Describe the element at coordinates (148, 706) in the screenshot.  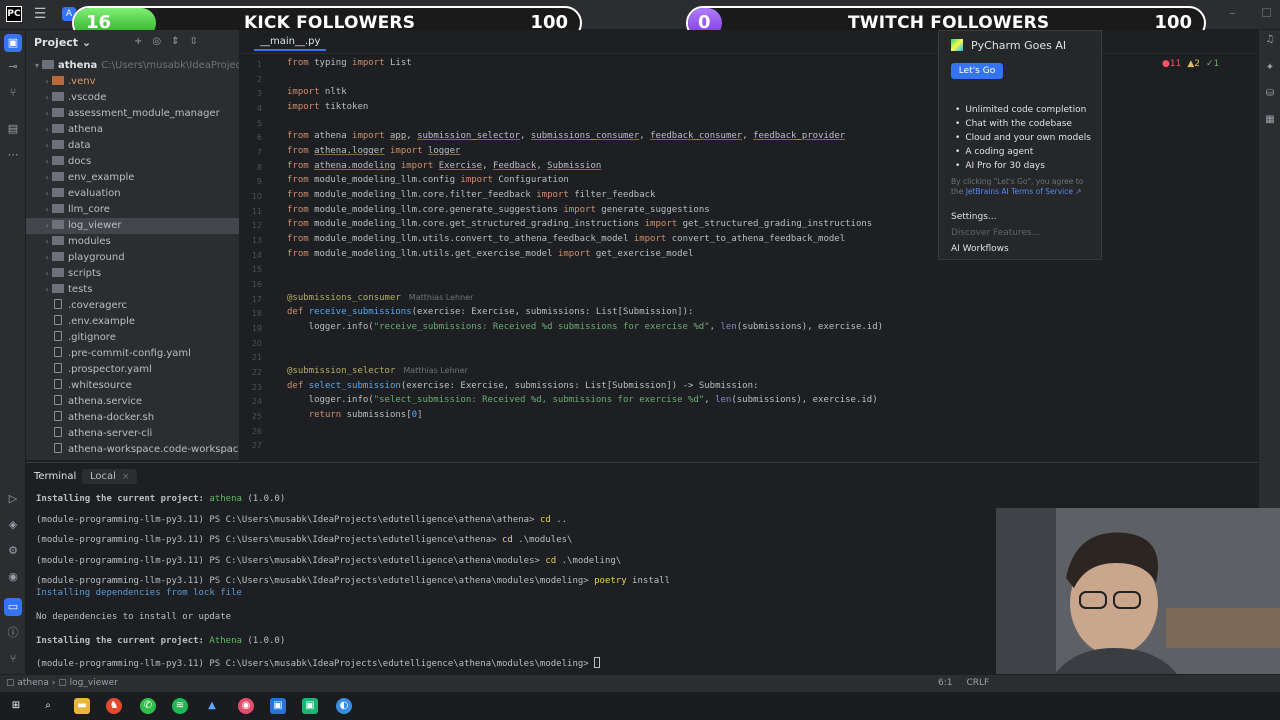
I see `whatsapp-icon: ✆` at that location.